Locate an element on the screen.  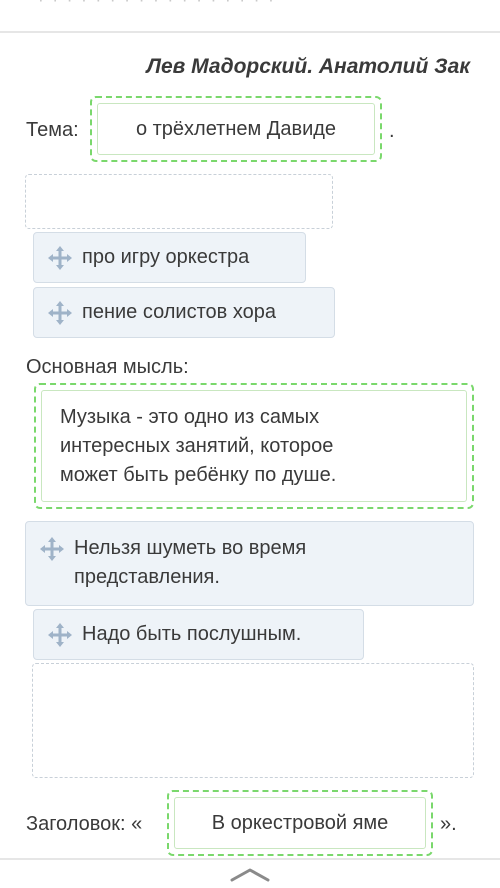
title-label: Заголовок: « is located at coordinates (84, 824).